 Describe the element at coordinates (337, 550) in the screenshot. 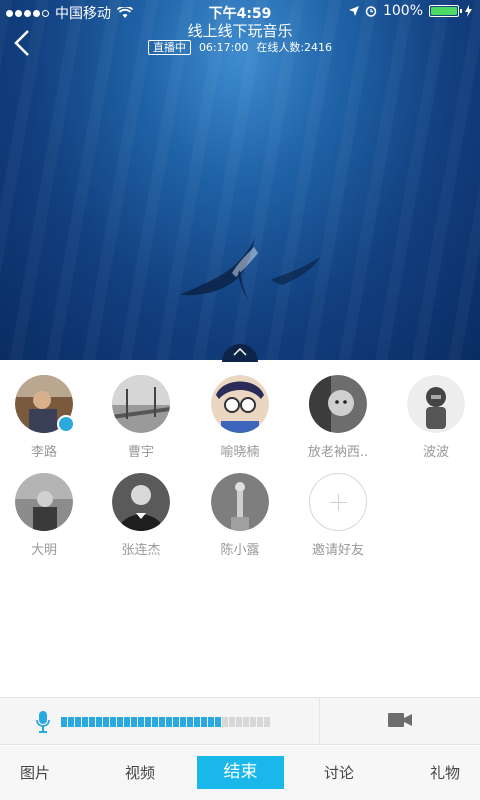

I see `invite-label: 邀请好友` at that location.